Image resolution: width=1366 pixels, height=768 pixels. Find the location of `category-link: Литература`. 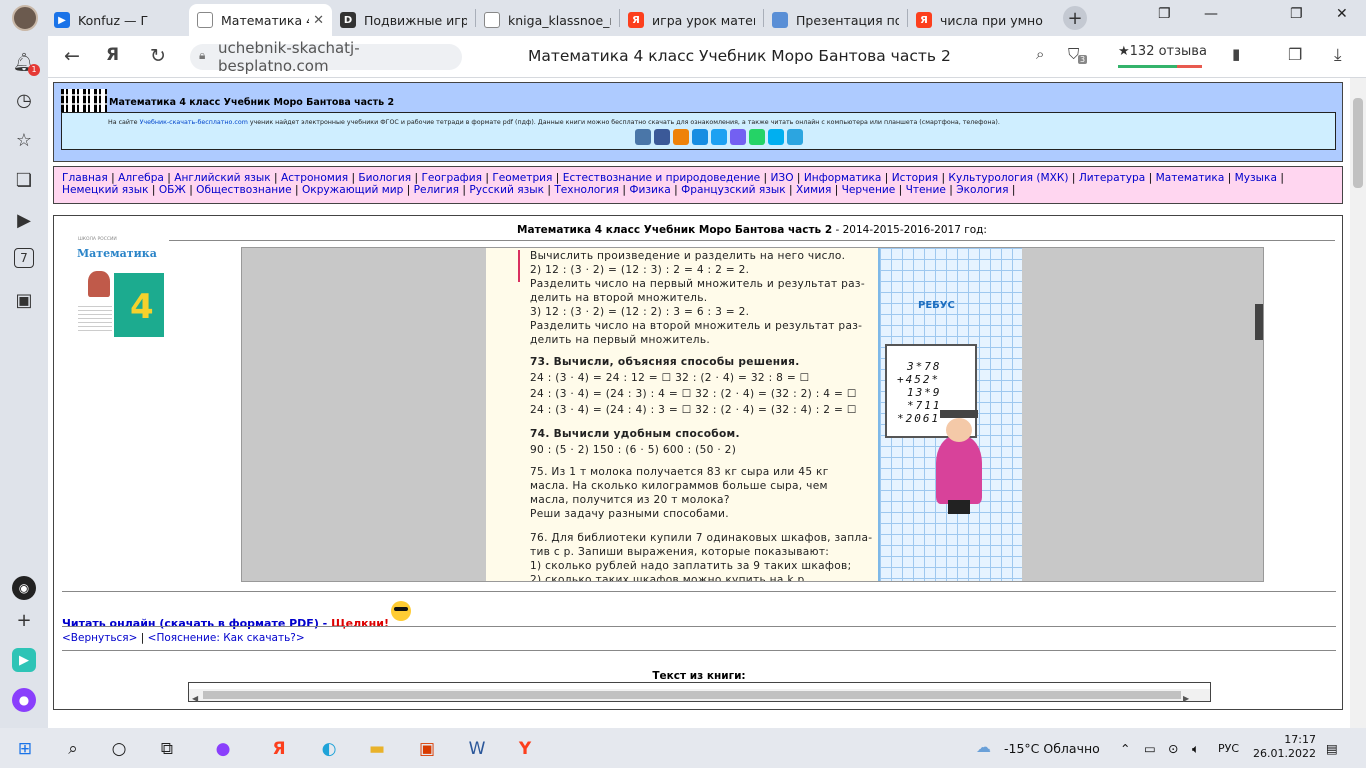

category-link: Литература is located at coordinates (1112, 178).